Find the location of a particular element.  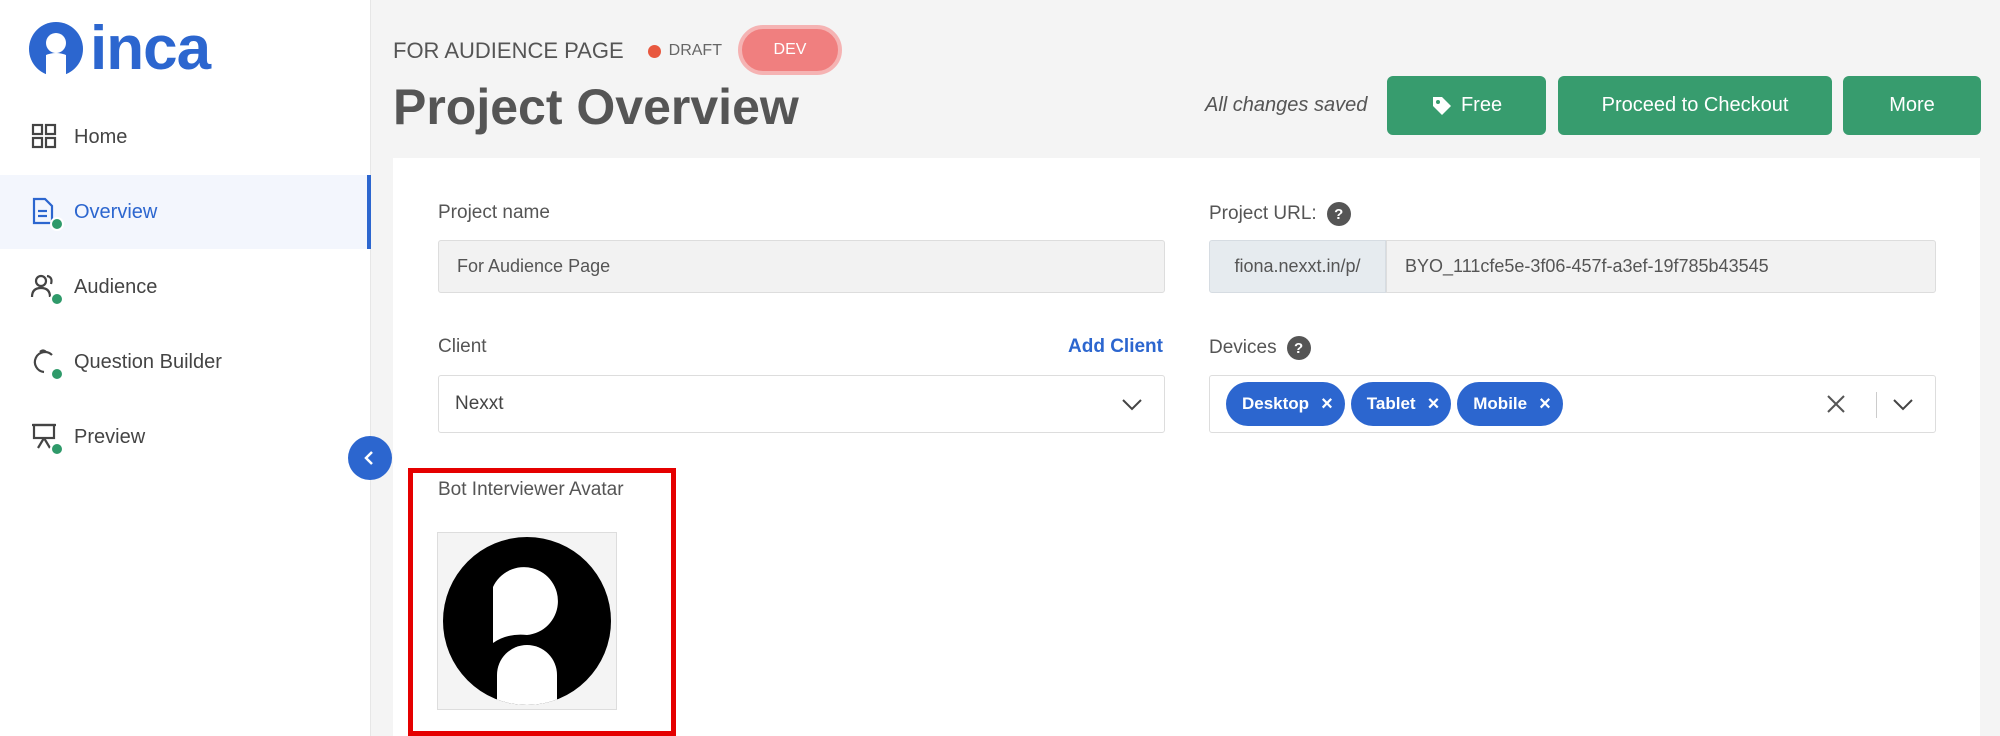

chevron-left-icon is located at coordinates (368, 458).